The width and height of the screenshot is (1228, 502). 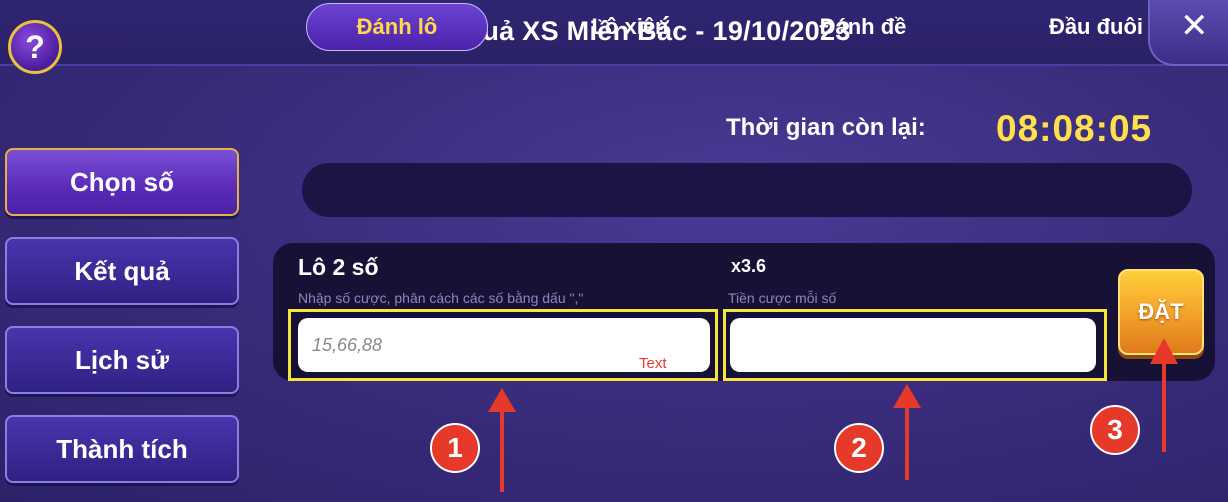 I want to click on amount-hint: Tiền cược mỗi số, so click(x=782, y=298).